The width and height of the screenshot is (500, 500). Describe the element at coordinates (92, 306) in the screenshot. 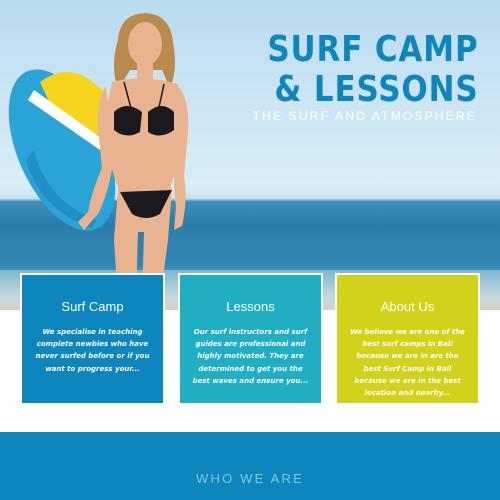

I see `card-title: Surf Camp` at that location.